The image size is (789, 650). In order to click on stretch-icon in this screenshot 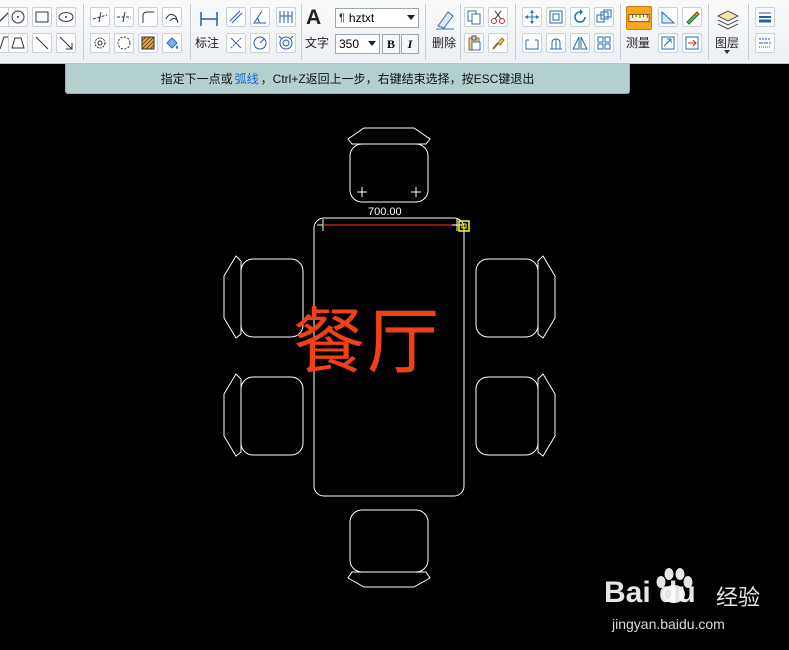, I will do `click(532, 43)`.